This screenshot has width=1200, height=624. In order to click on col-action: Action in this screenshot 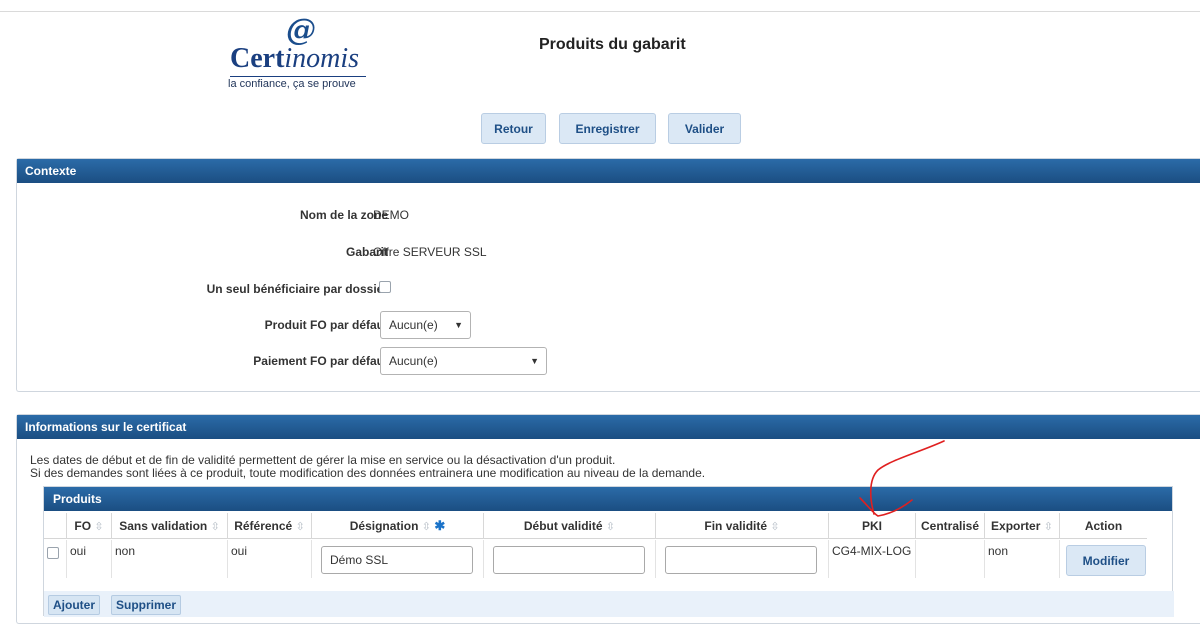, I will do `click(1103, 526)`.